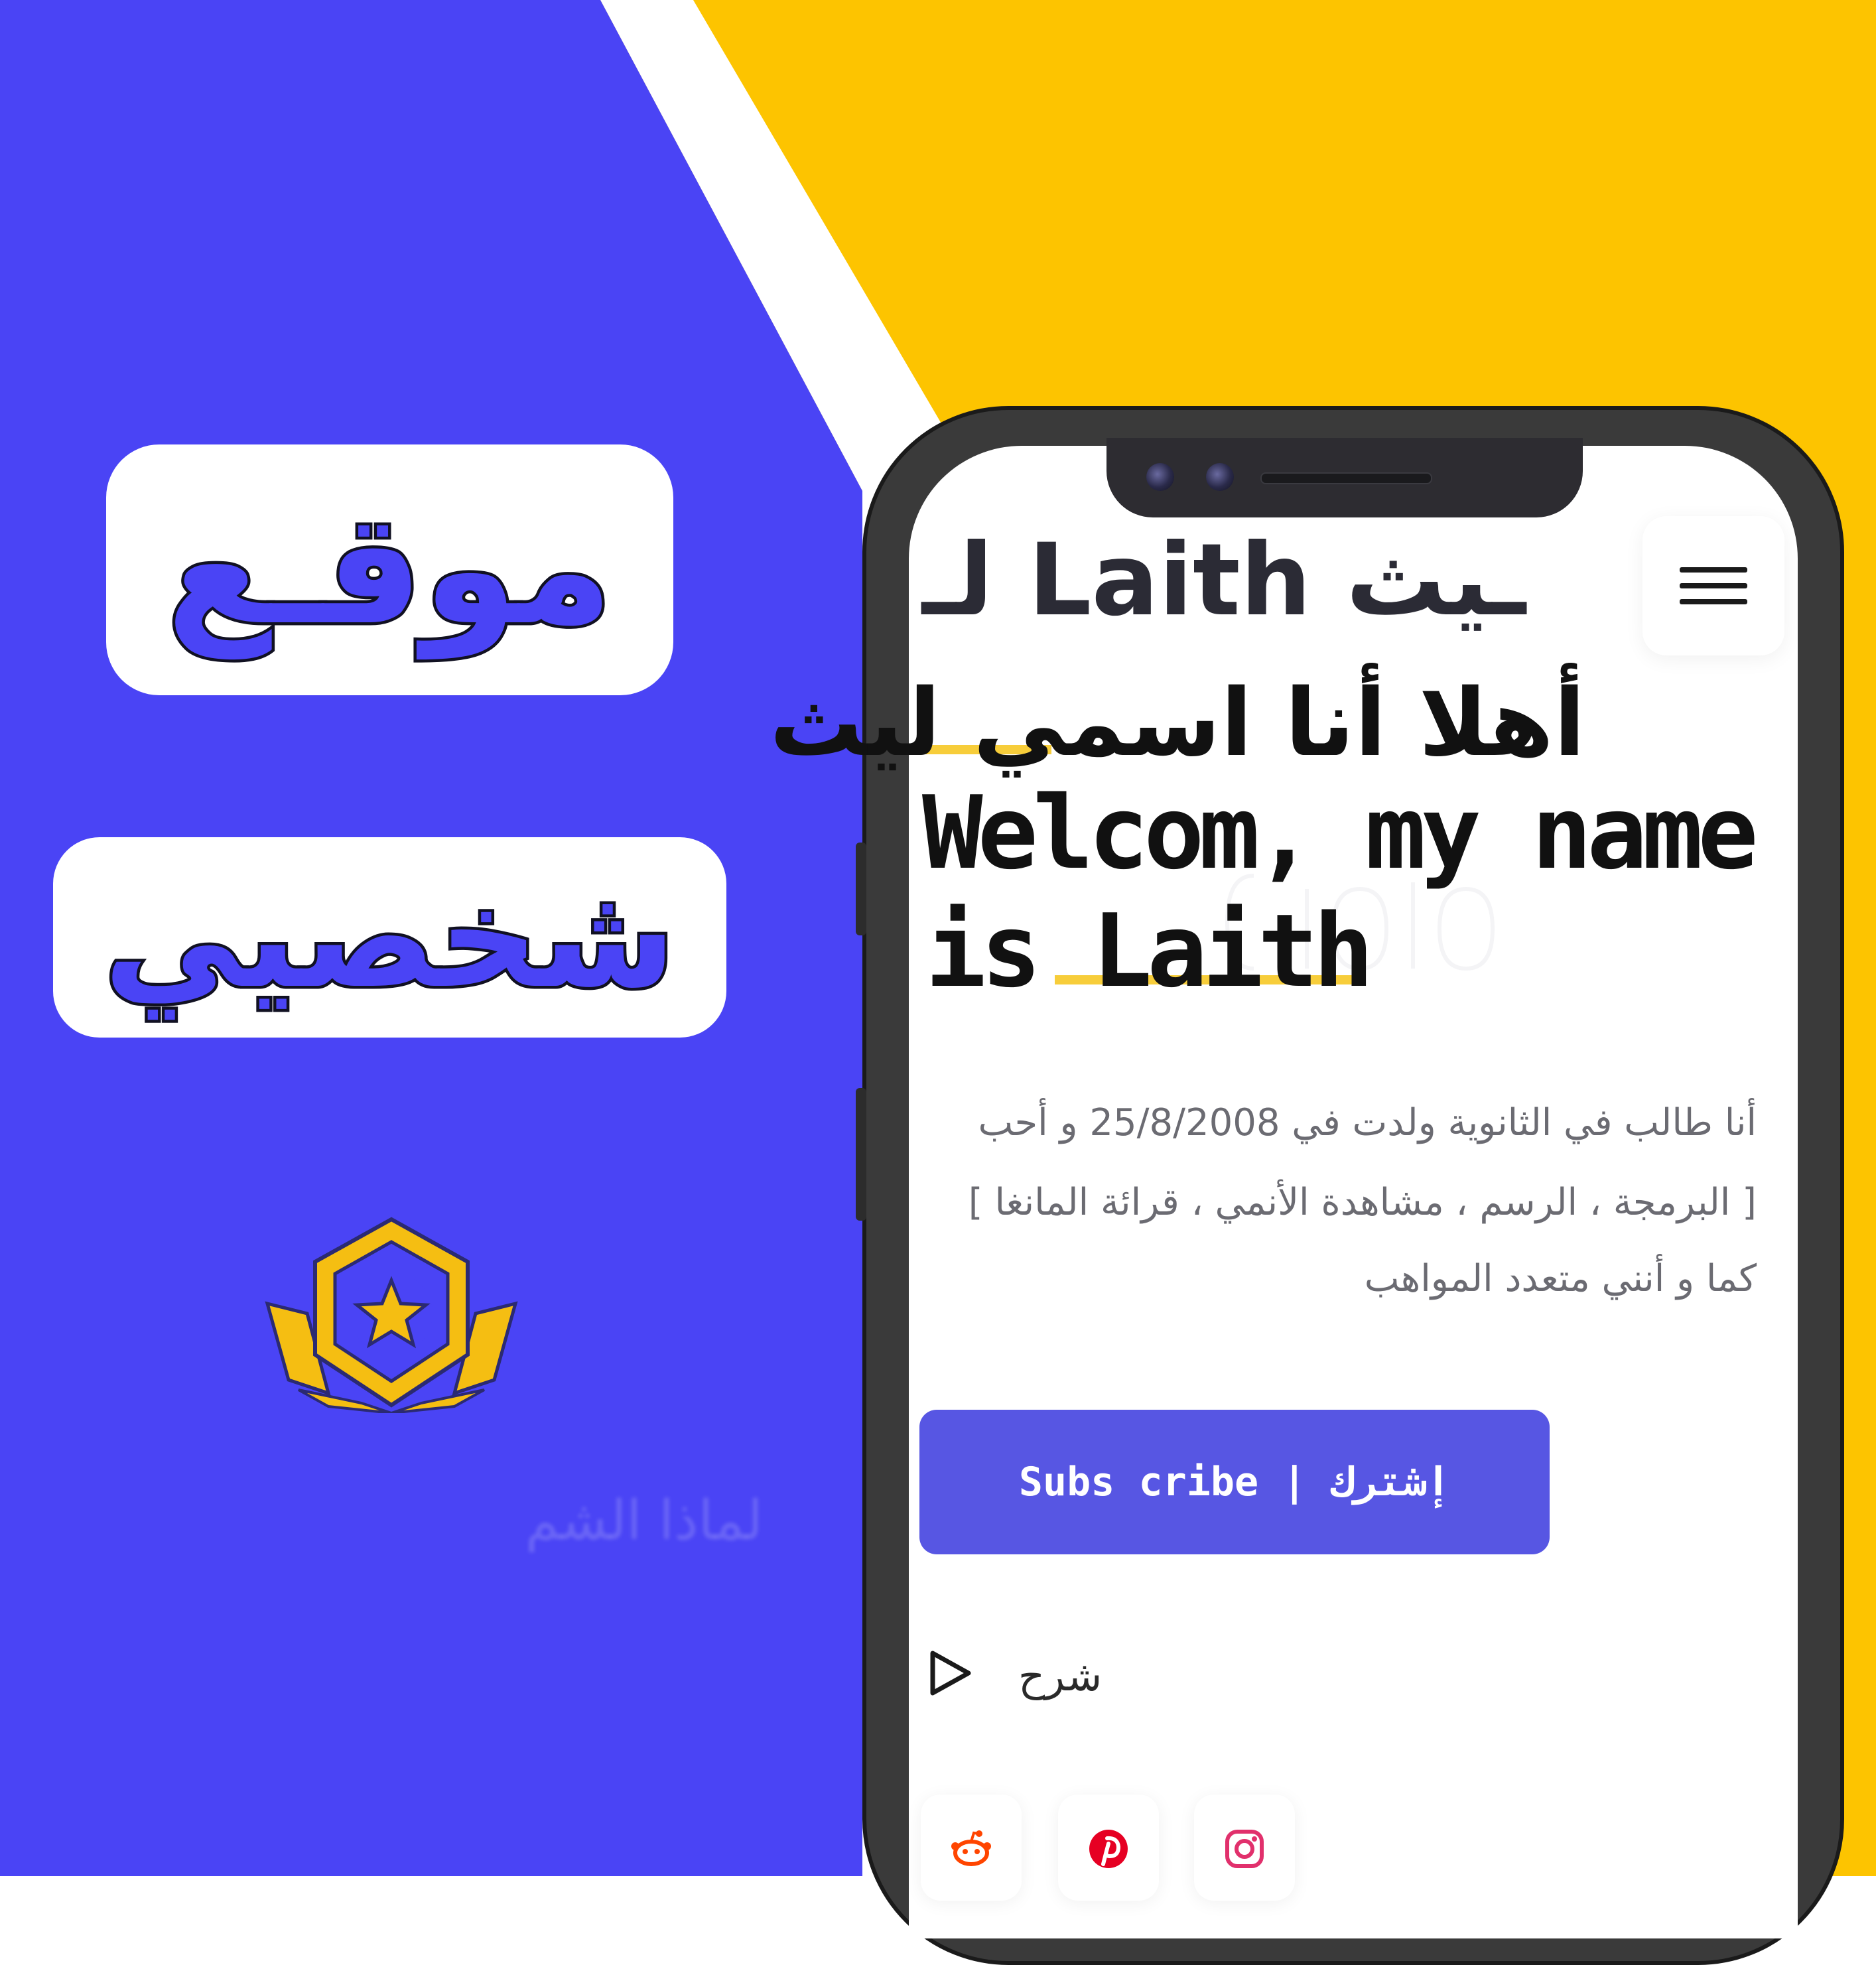 Image resolution: width=1876 pixels, height=1965 pixels. I want to click on hamburger-menu-icon, so click(1713, 585).